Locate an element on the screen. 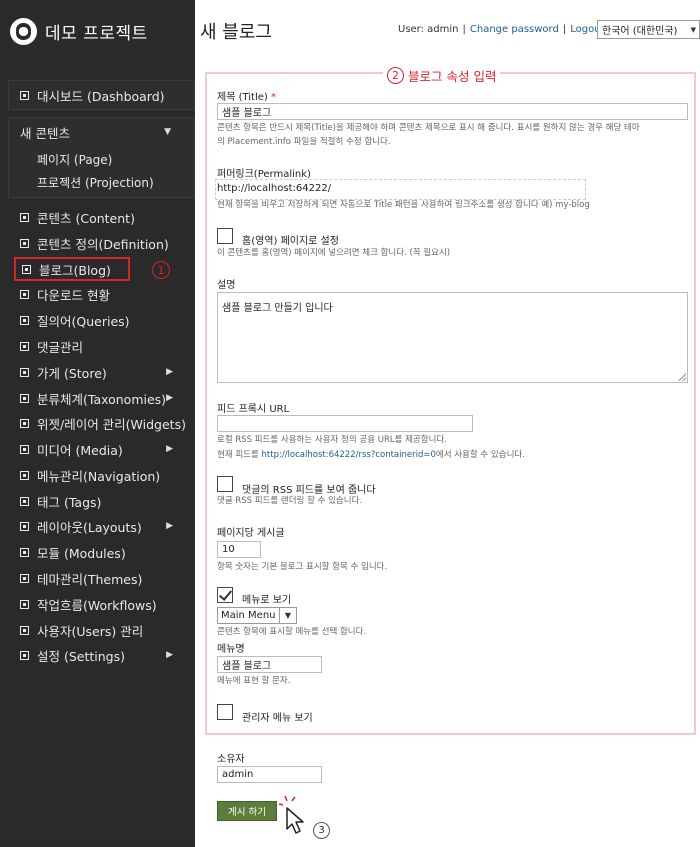 Image resolution: width=700 pixels, height=847 pixels. sidebar-item-layouts: 레이아웃(Layouts) ▶ is located at coordinates (101, 526).